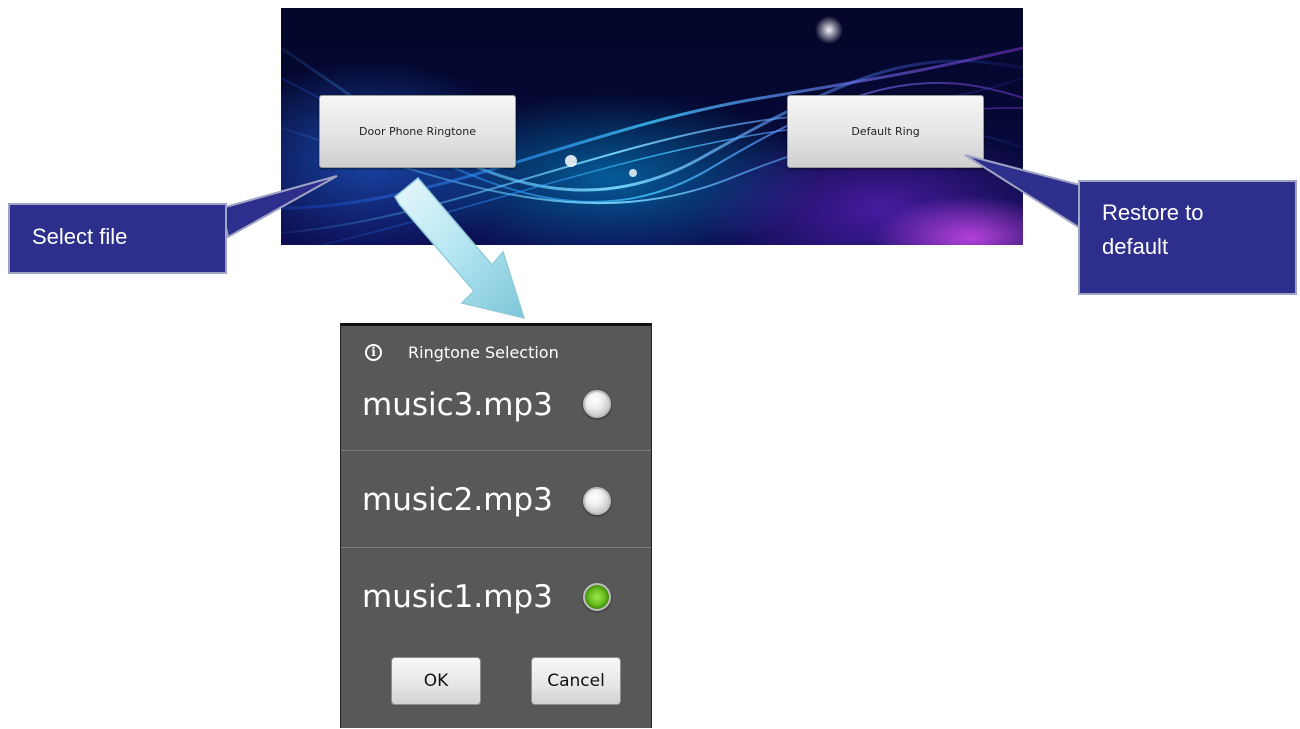  I want to click on select-file-callout: Select file, so click(117, 238).